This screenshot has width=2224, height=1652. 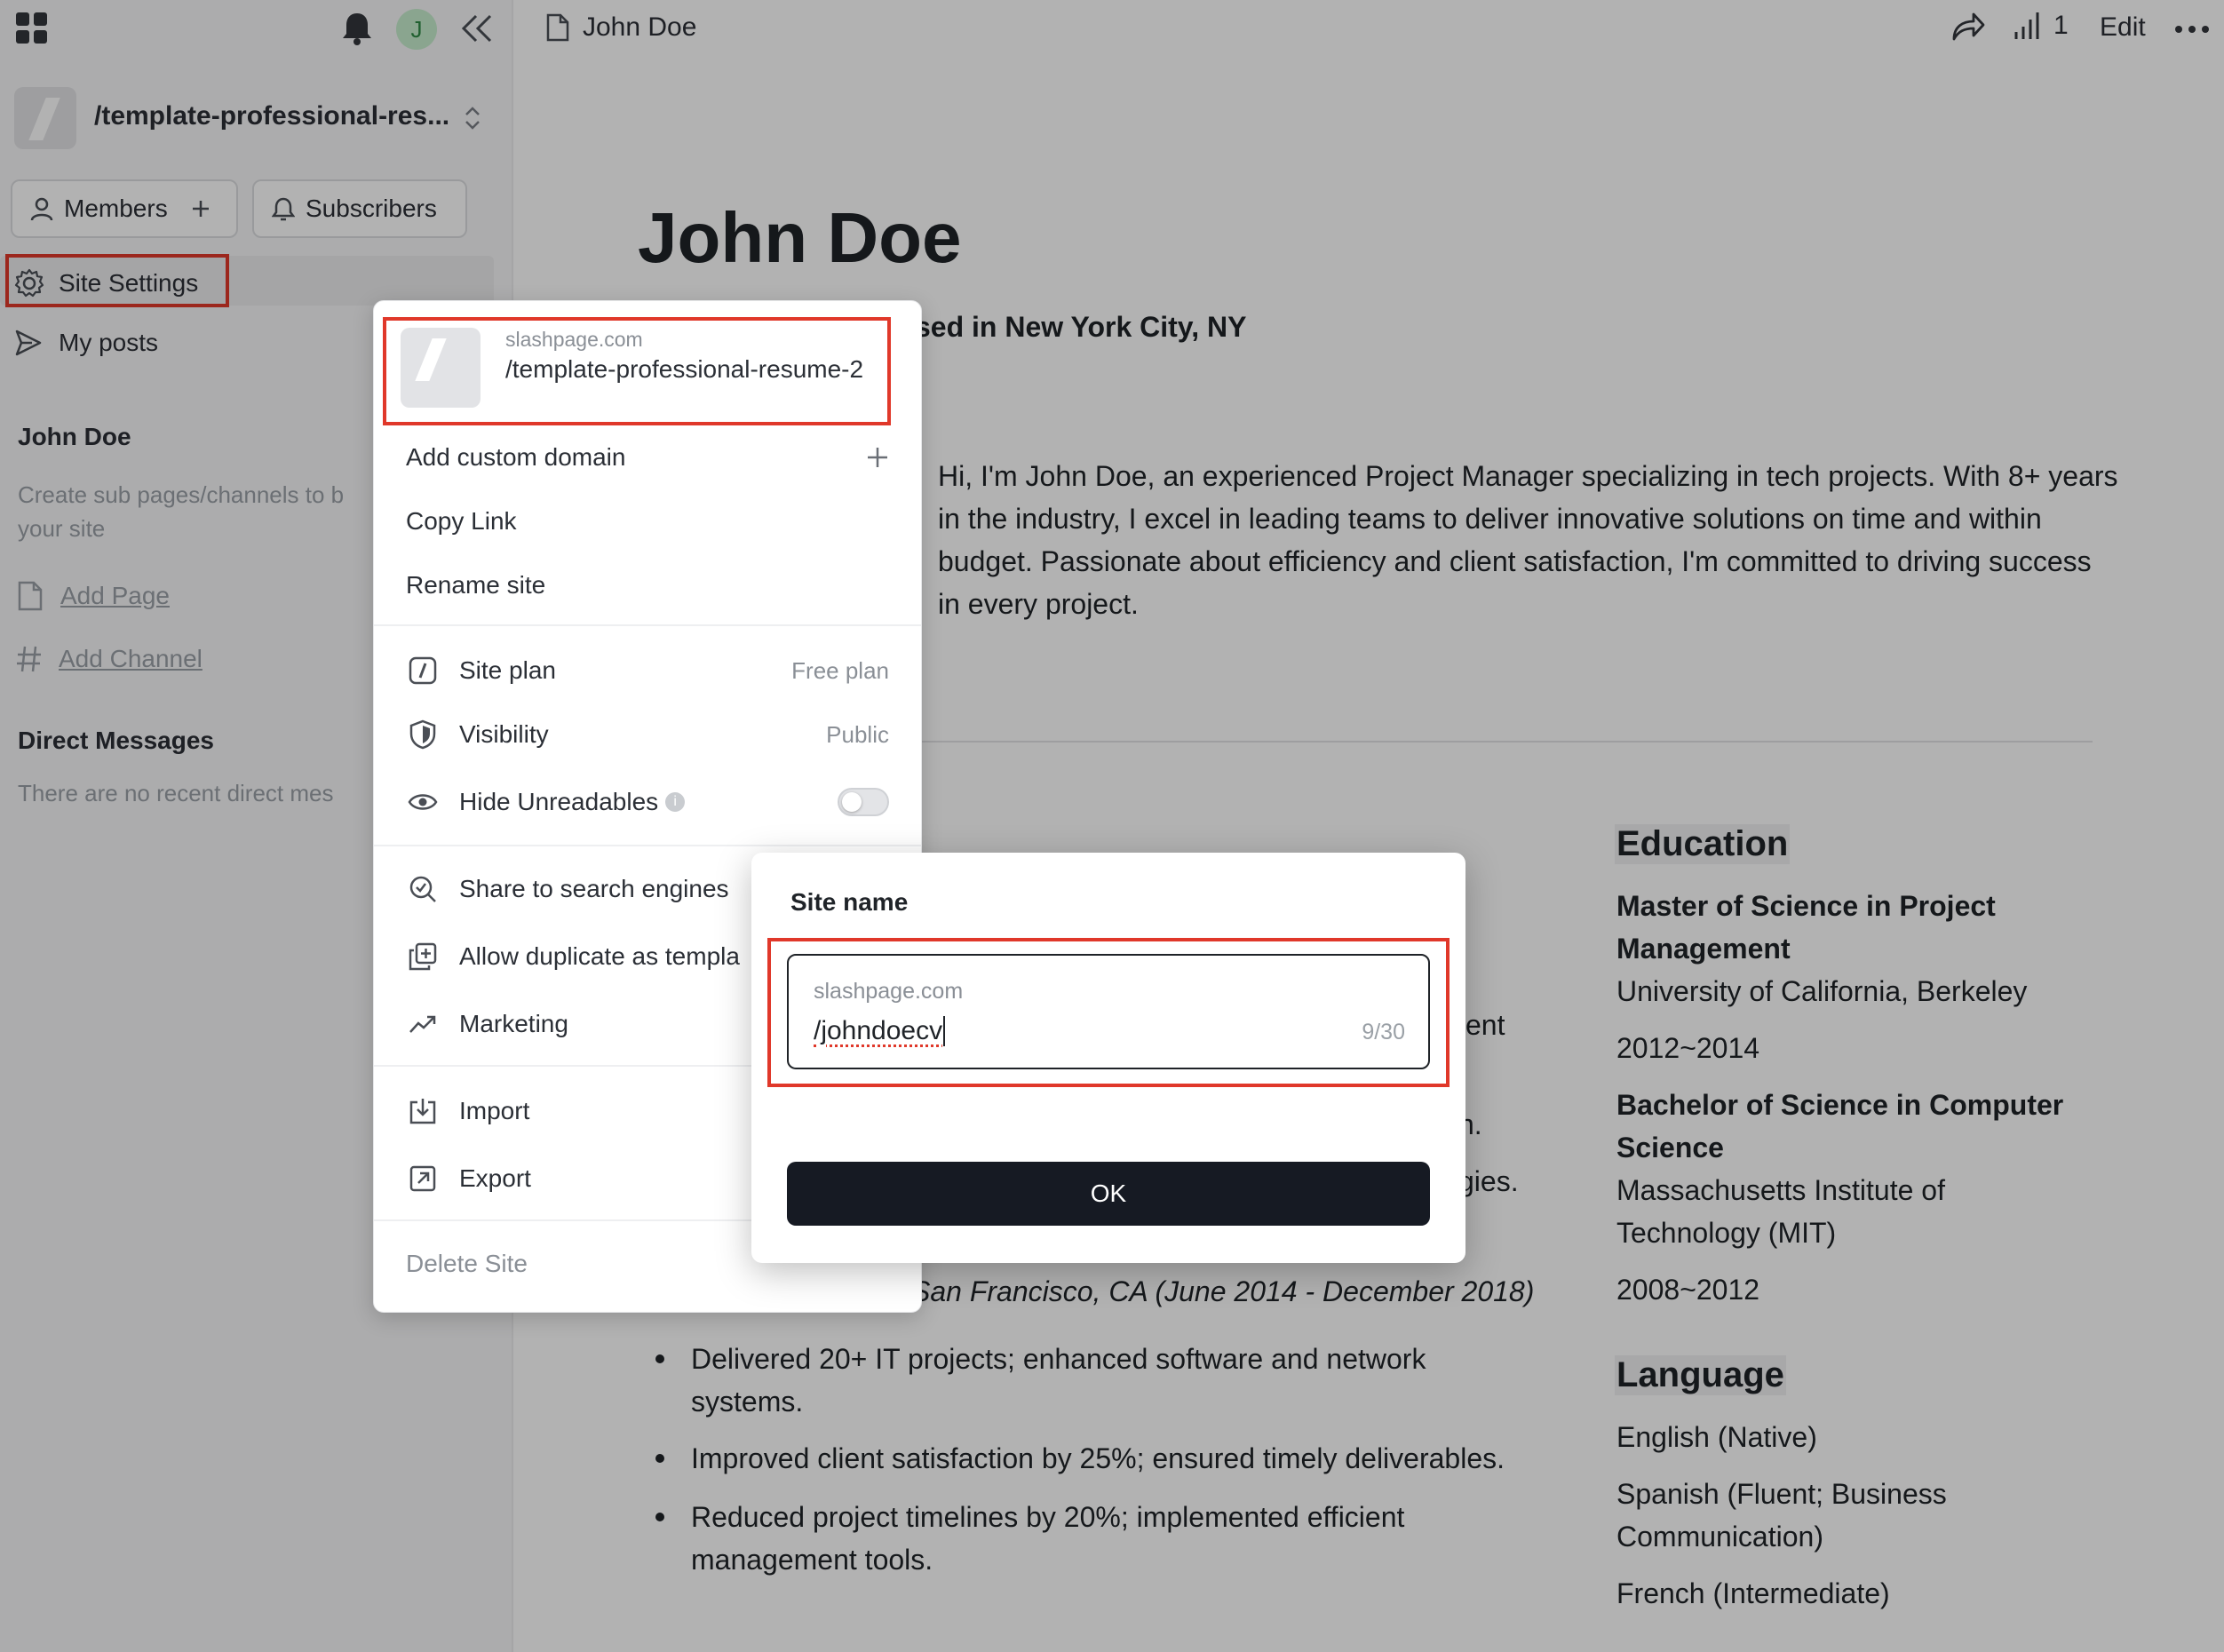 I want to click on search-check-icon, so click(x=423, y=889).